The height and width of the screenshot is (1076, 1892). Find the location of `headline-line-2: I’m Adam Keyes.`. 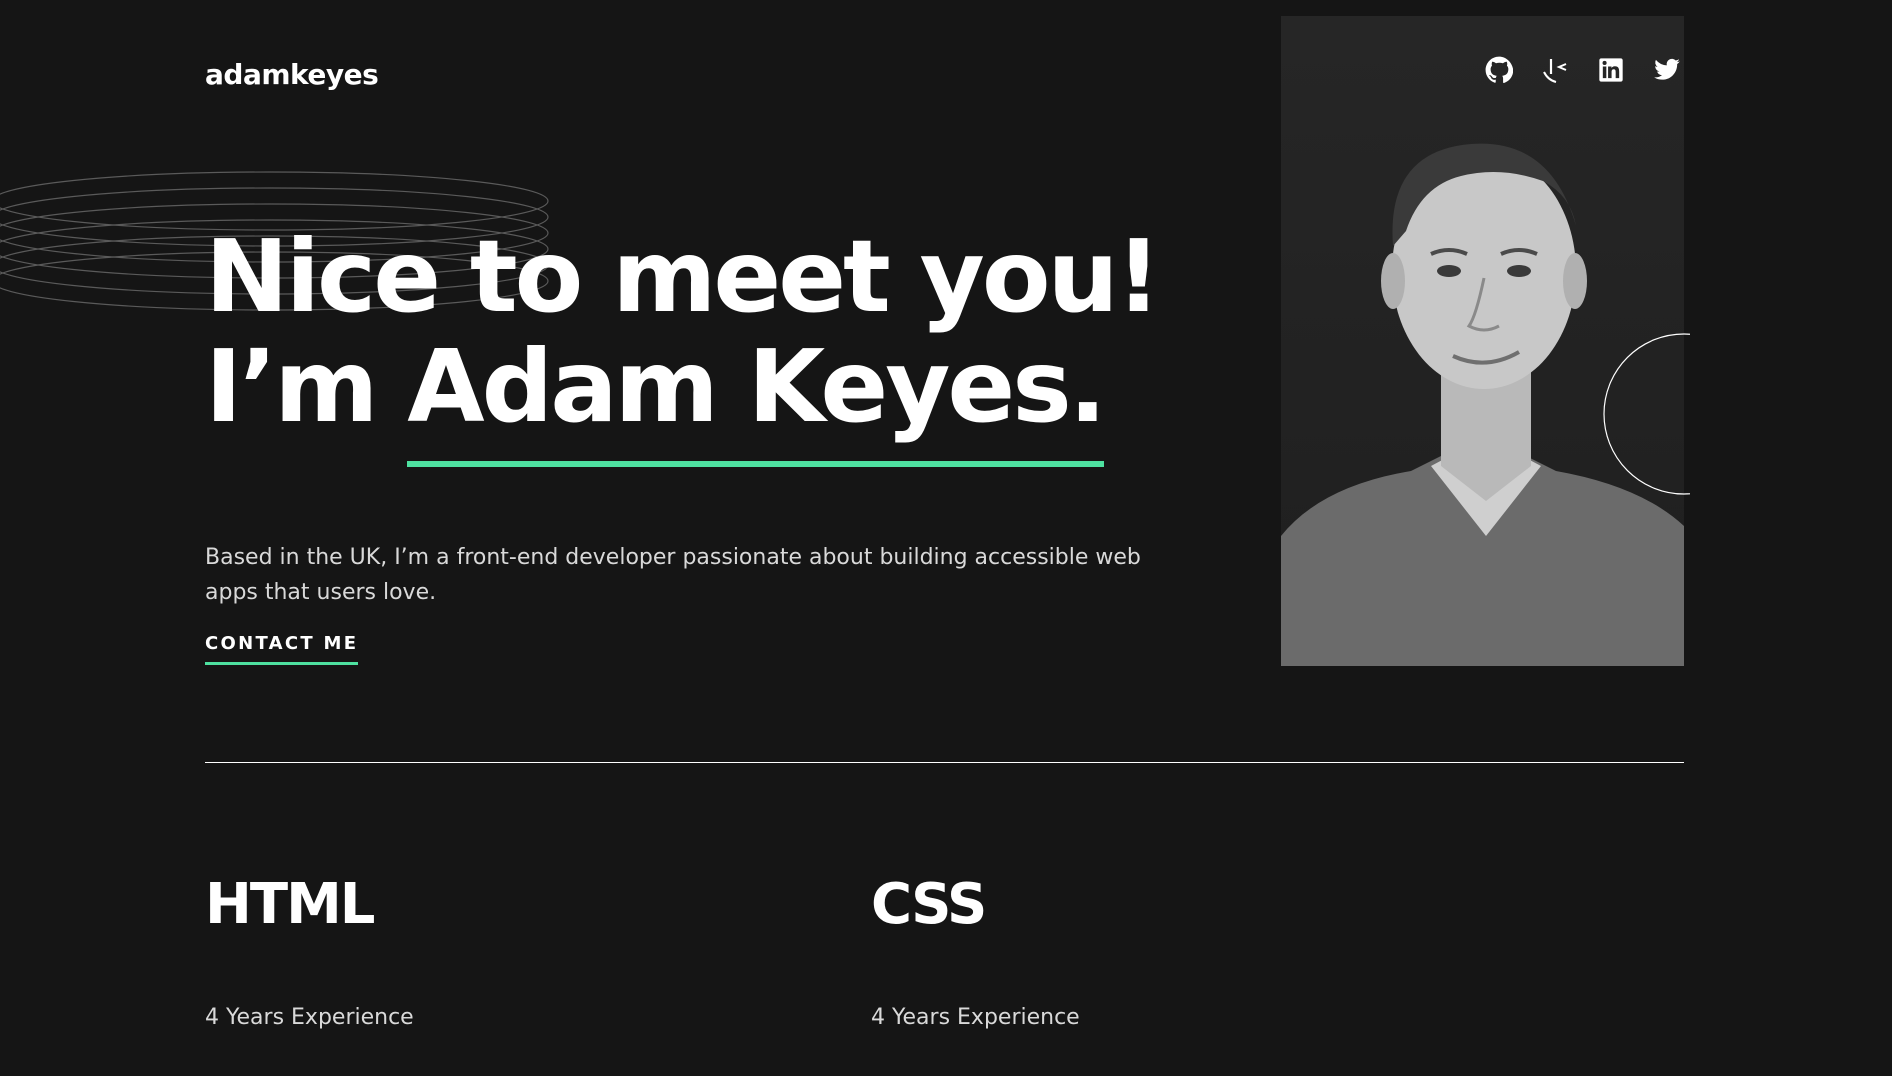

headline-line-2: I’m Adam Keyes. is located at coordinates (681, 397).